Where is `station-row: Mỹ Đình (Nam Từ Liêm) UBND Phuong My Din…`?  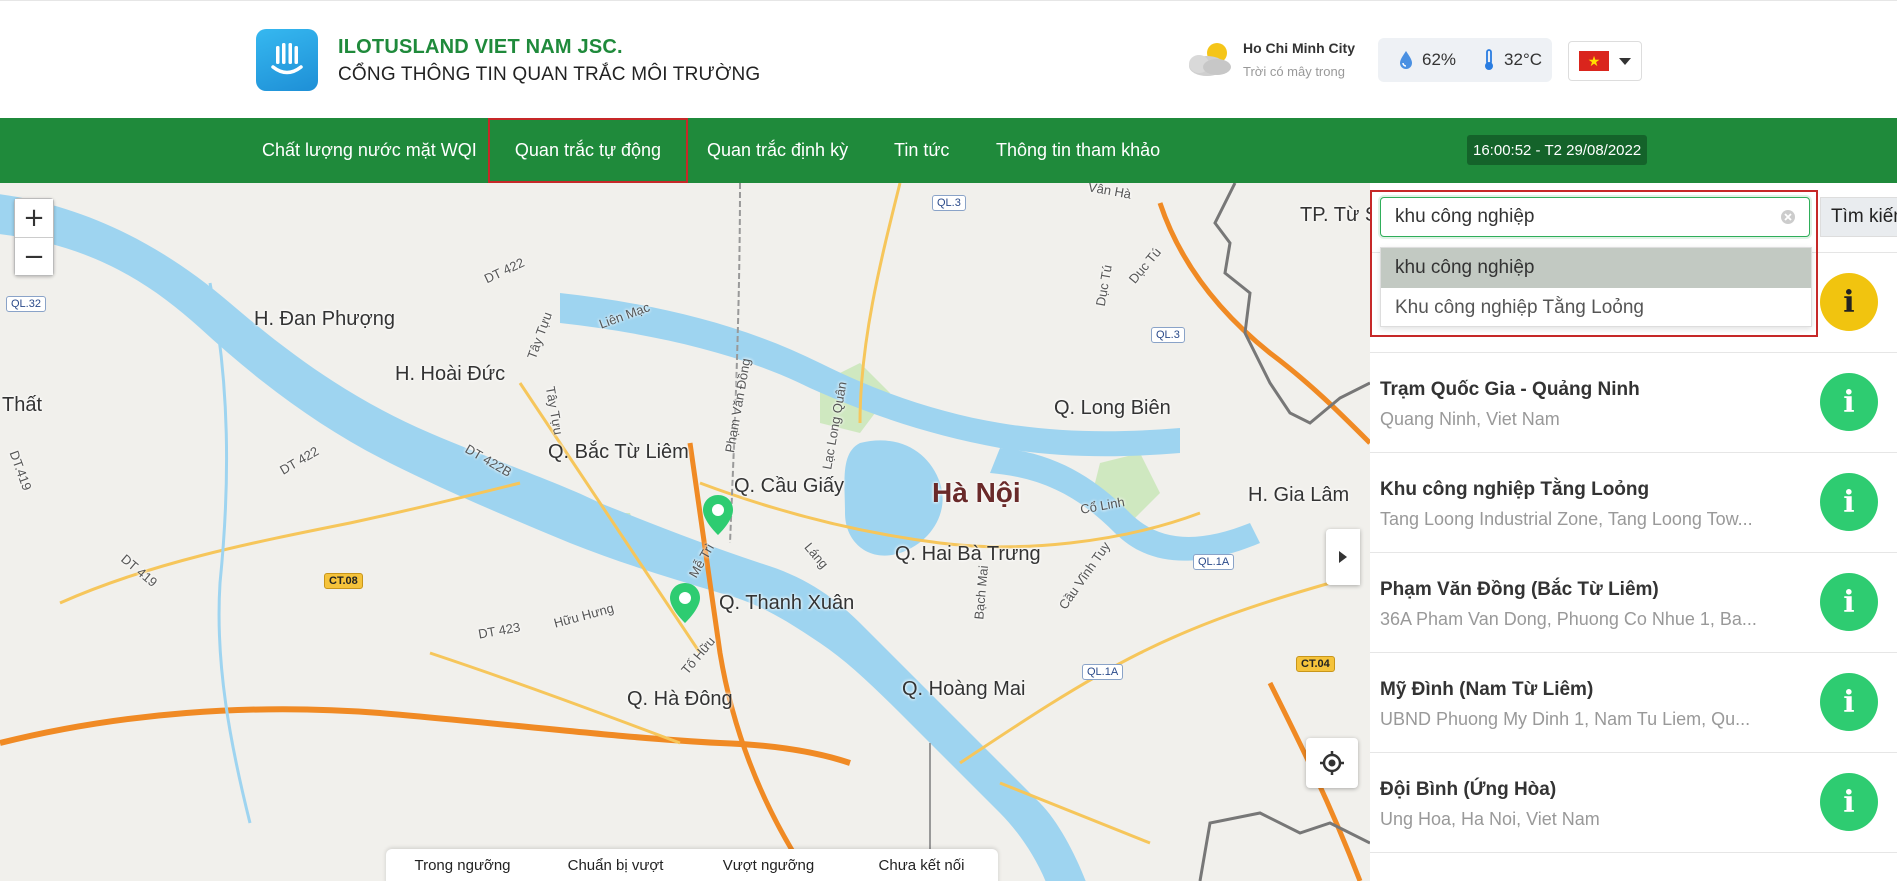 station-row: Mỹ Đình (Nam Từ Liêm) UBND Phuong My Din… is located at coordinates (1633, 703).